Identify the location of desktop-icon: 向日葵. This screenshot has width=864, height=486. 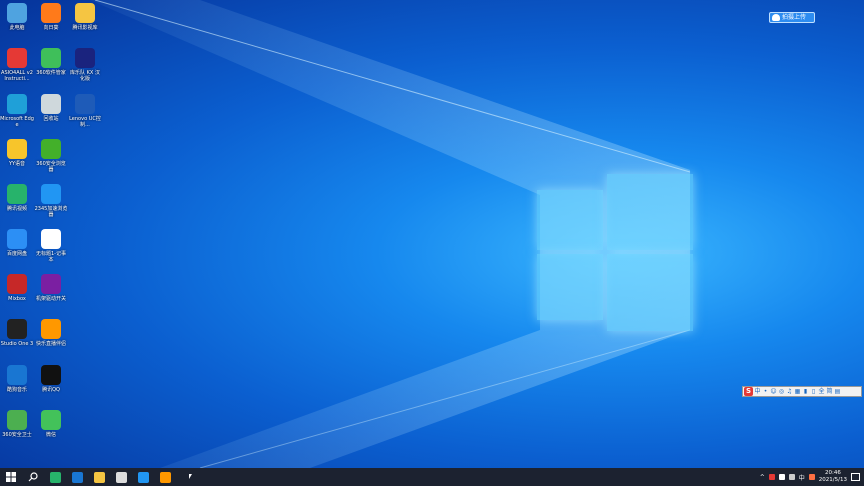
(51, 17).